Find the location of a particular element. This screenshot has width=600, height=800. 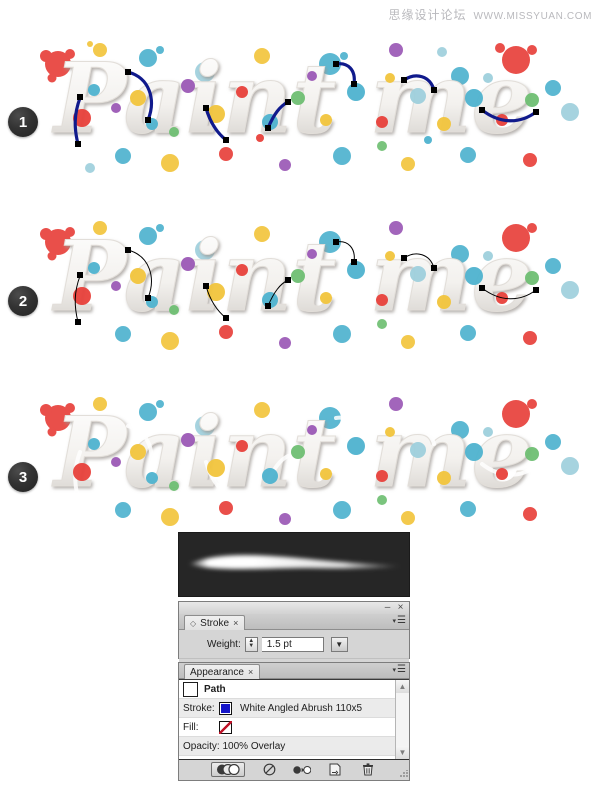

tab-grip-icon: ◇ is located at coordinates (193, 623).